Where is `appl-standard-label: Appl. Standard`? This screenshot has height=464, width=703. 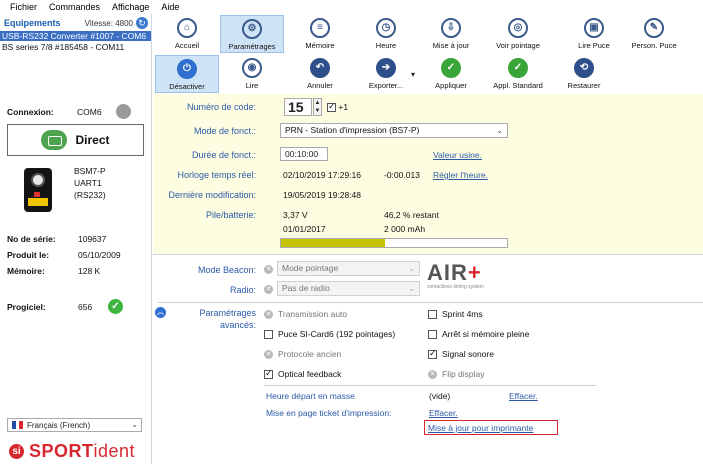
appl-standard-label: Appl. Standard is located at coordinates (518, 85).